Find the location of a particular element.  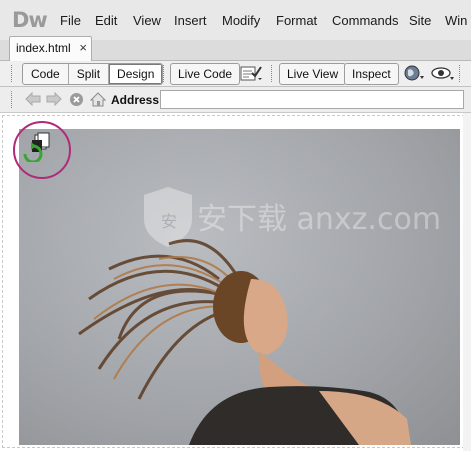

menu-commands: Commands is located at coordinates (365, 20).